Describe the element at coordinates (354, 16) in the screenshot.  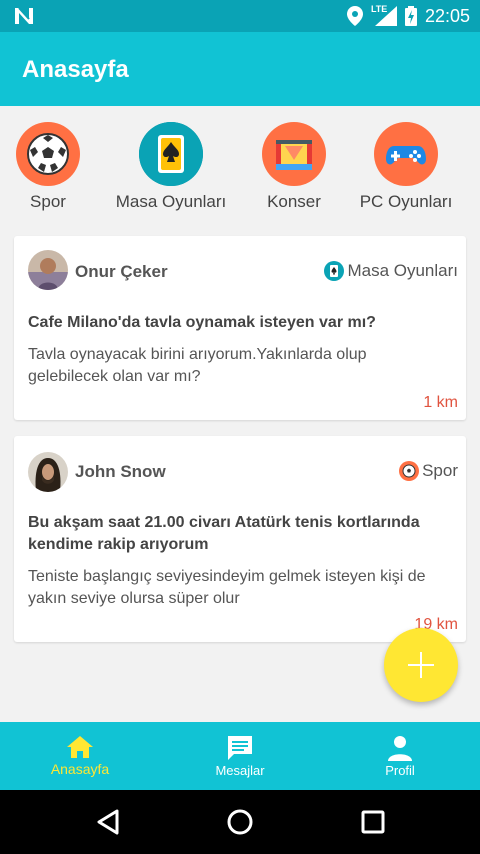
I see `location-icon` at that location.